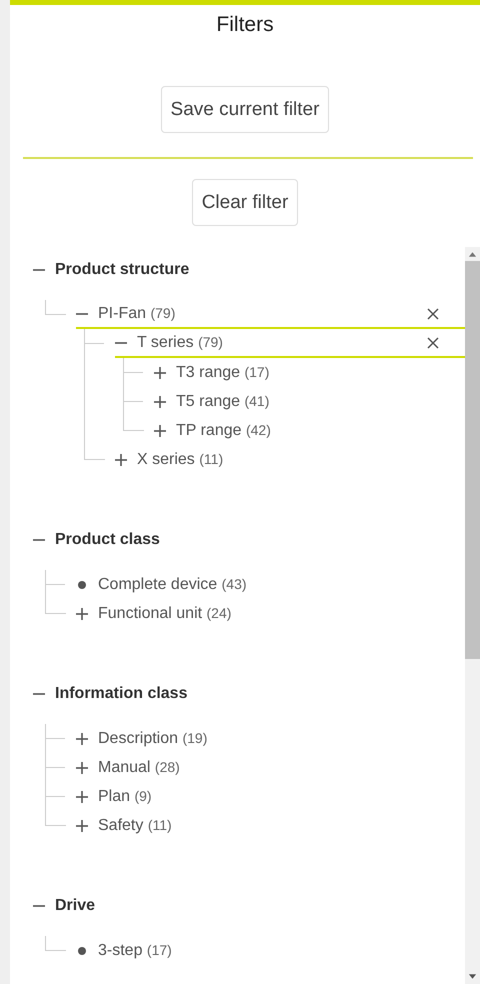 The image size is (480, 984). I want to click on save-filter-button: Save current filter, so click(245, 109).